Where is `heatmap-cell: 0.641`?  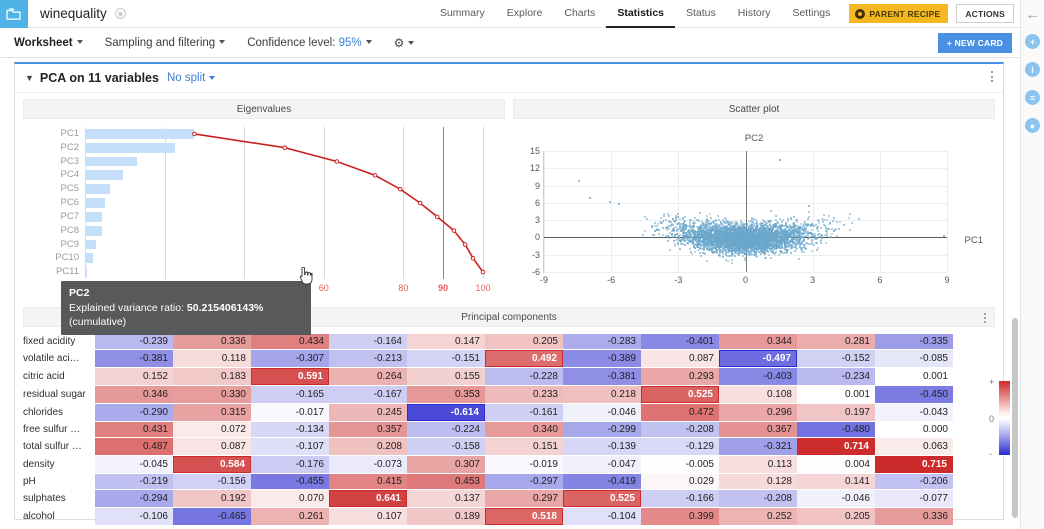 heatmap-cell: 0.641 is located at coordinates (368, 498).